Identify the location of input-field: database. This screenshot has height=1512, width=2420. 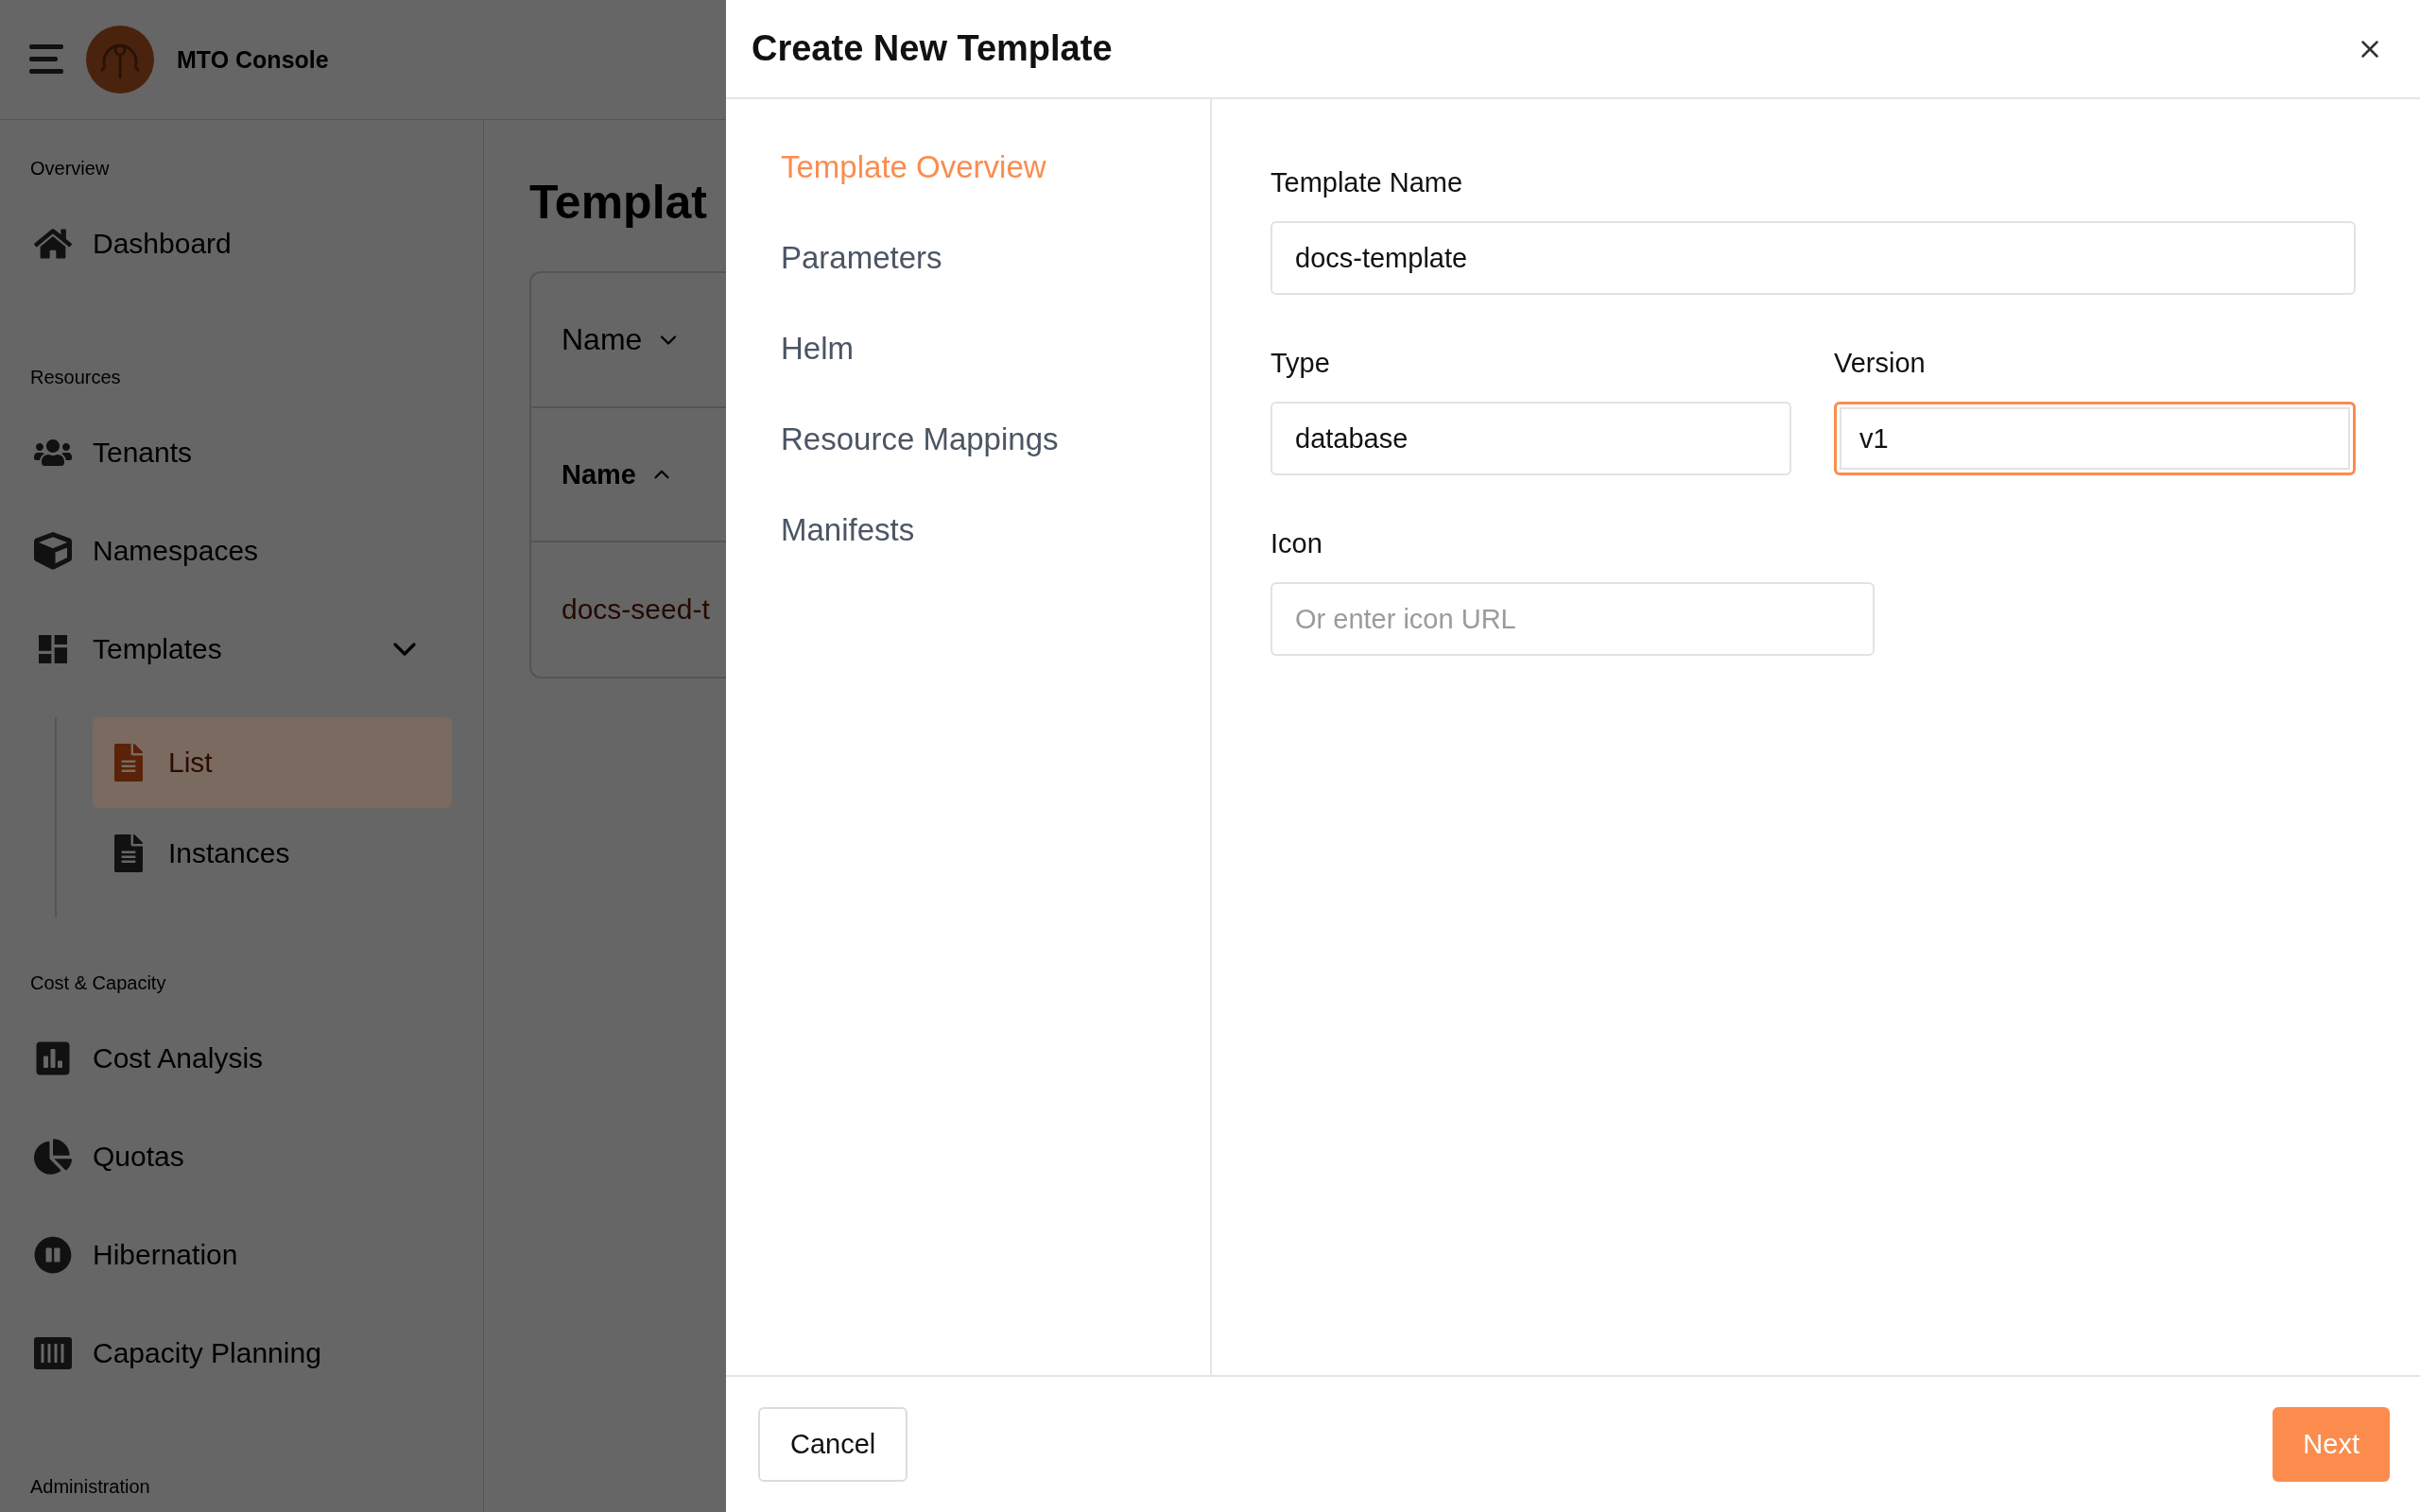
(1530, 438).